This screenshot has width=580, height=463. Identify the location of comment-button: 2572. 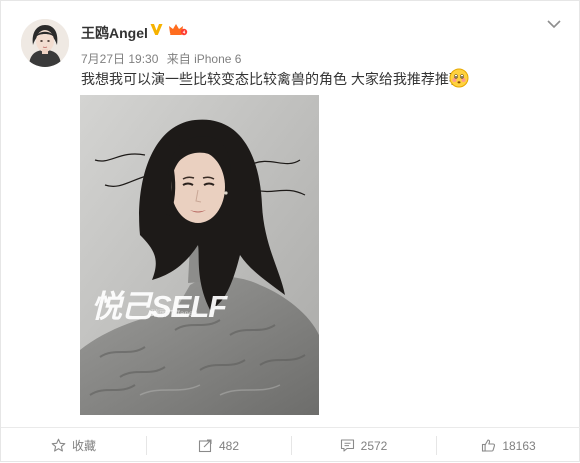
(363, 445).